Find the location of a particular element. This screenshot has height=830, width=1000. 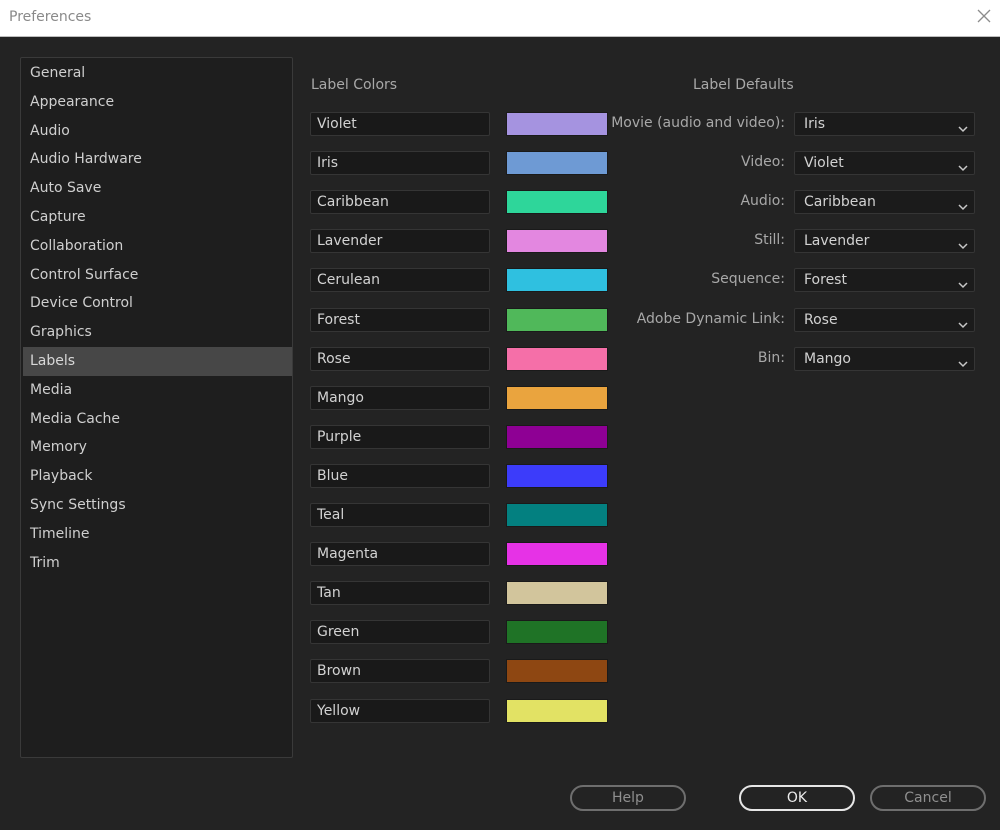

label-name-field: Blue is located at coordinates (400, 475).